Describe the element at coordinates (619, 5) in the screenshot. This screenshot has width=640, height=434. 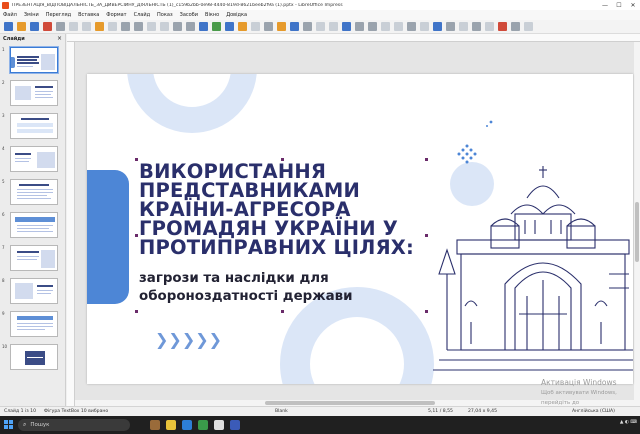
I see `maximize-button: ☐` at that location.